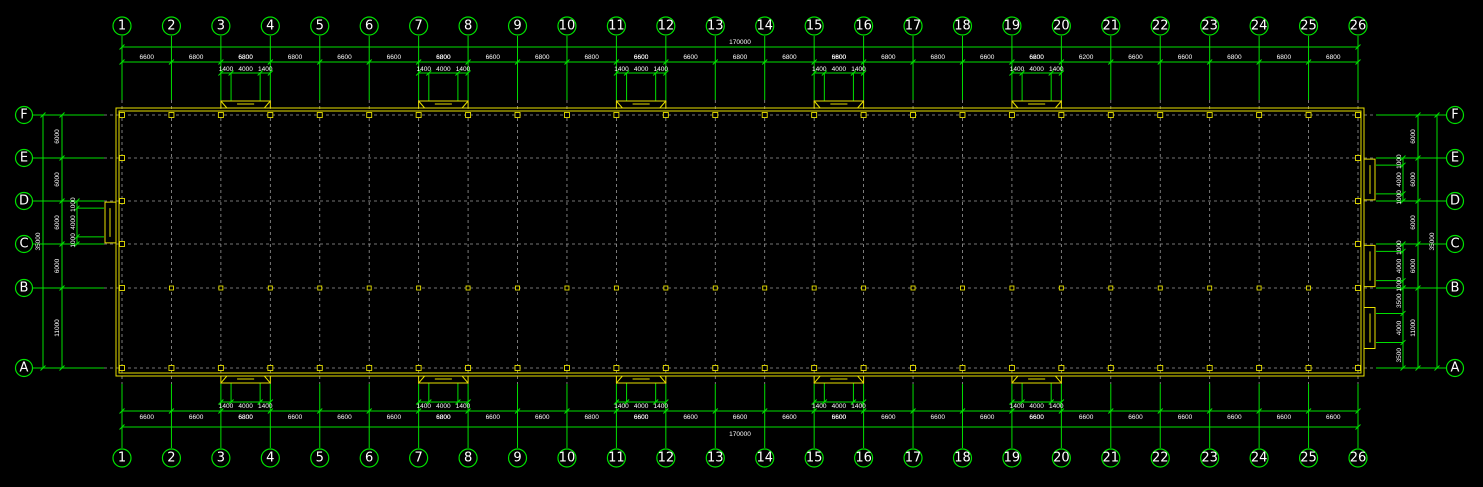  I want to click on axis-label-bottom: 10, so click(567, 458).